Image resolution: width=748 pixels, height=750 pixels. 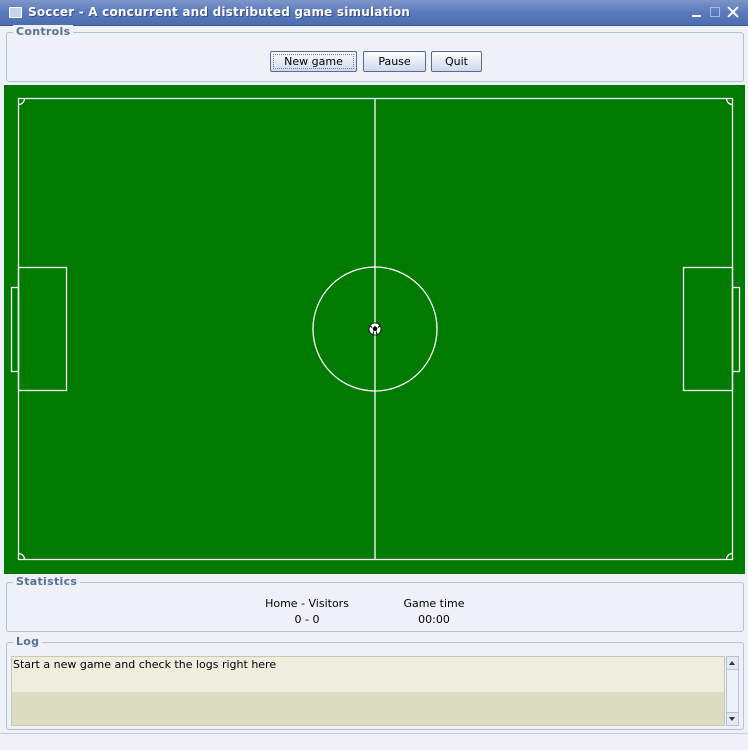 What do you see at coordinates (697, 12) in the screenshot?
I see `minimize-icon` at bounding box center [697, 12].